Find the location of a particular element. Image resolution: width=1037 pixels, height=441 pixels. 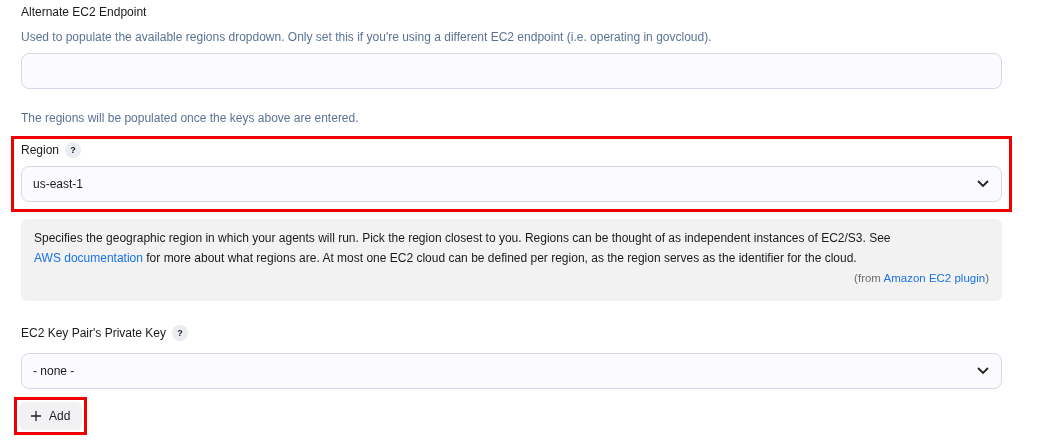

plugin-link: Amazon EC2 plugin is located at coordinates (934, 278).